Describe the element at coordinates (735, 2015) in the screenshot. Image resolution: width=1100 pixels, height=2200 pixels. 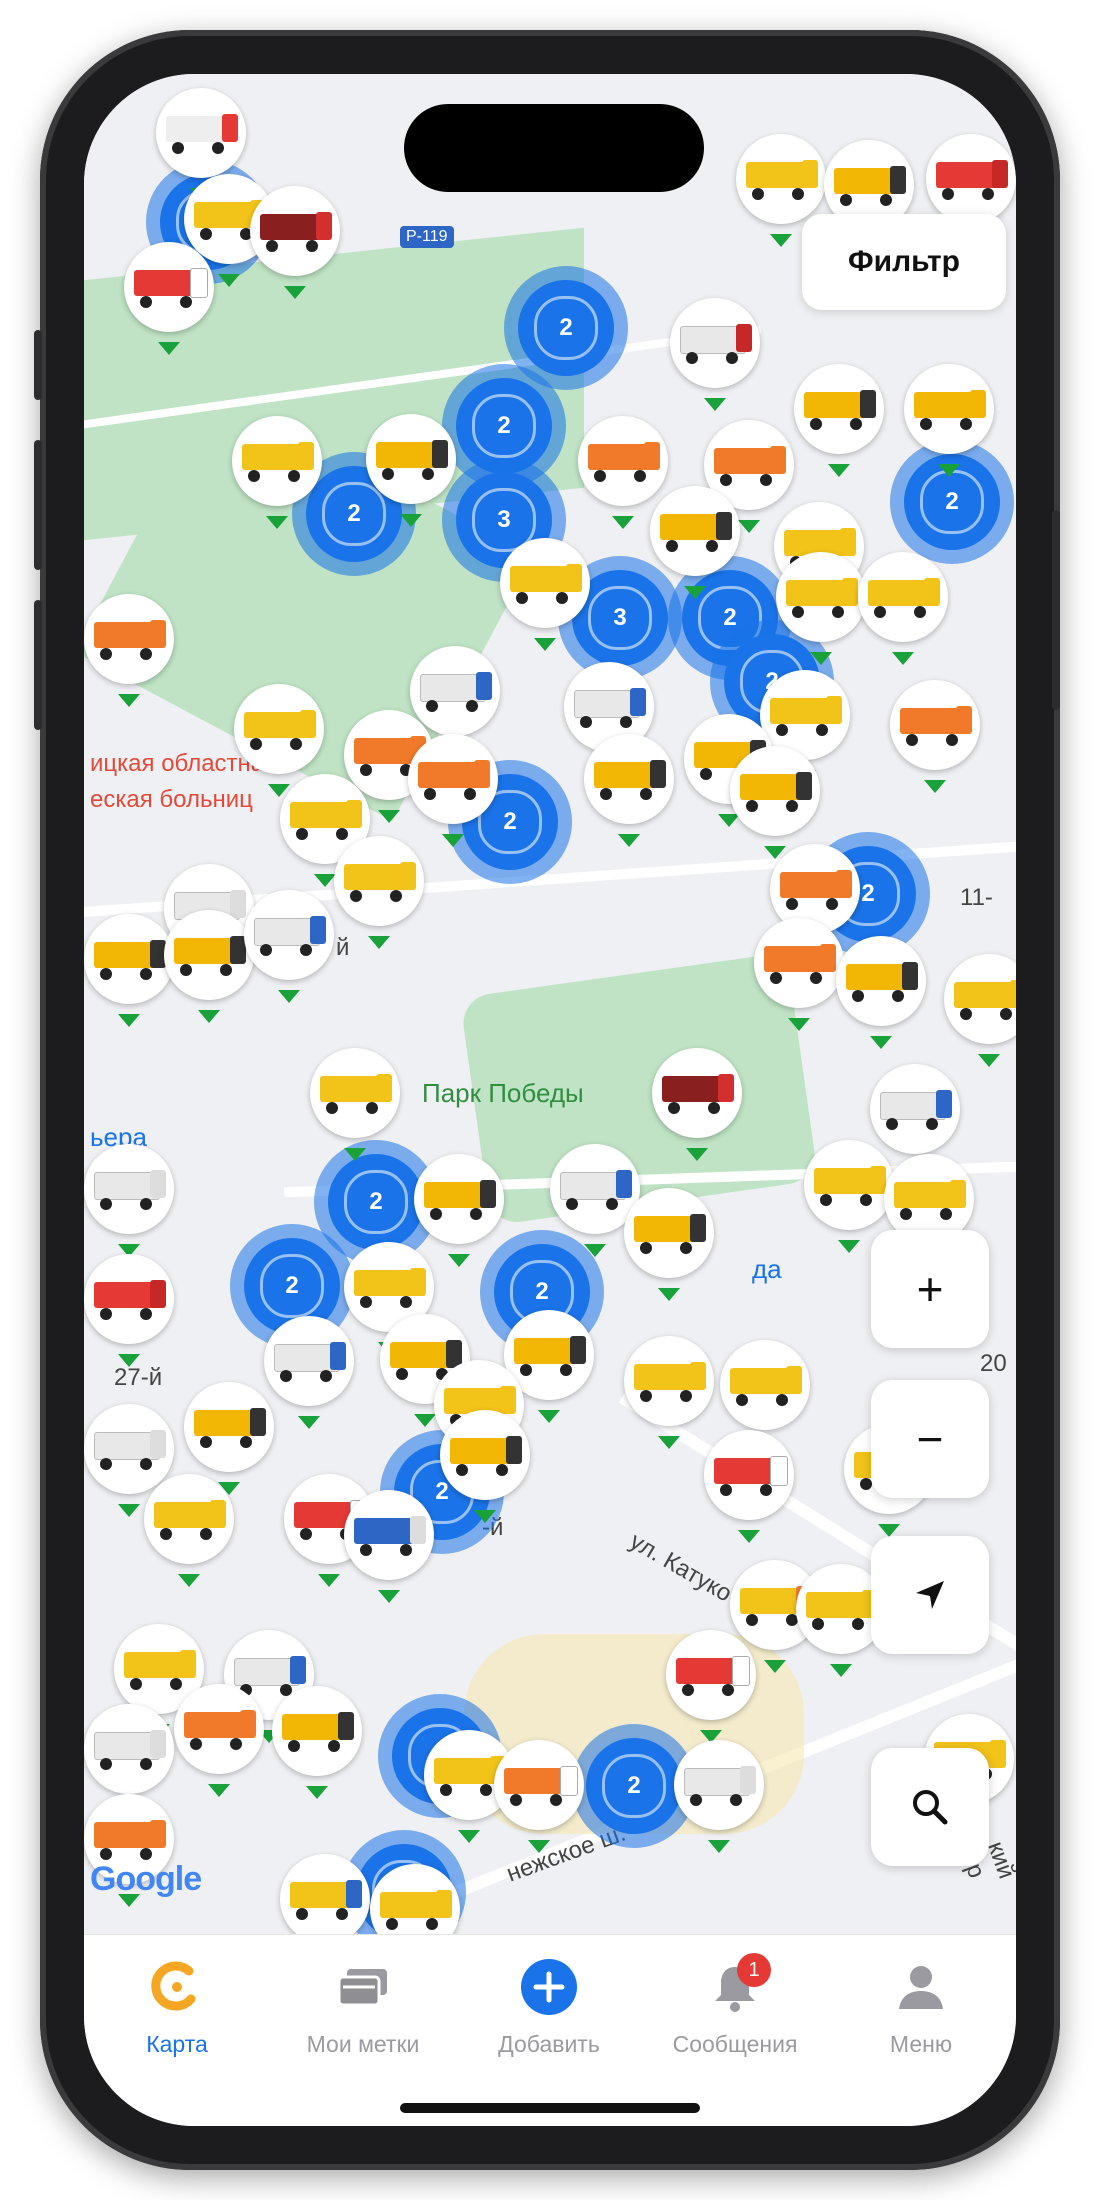
I see `tab-messages: 1 Сообщения` at that location.